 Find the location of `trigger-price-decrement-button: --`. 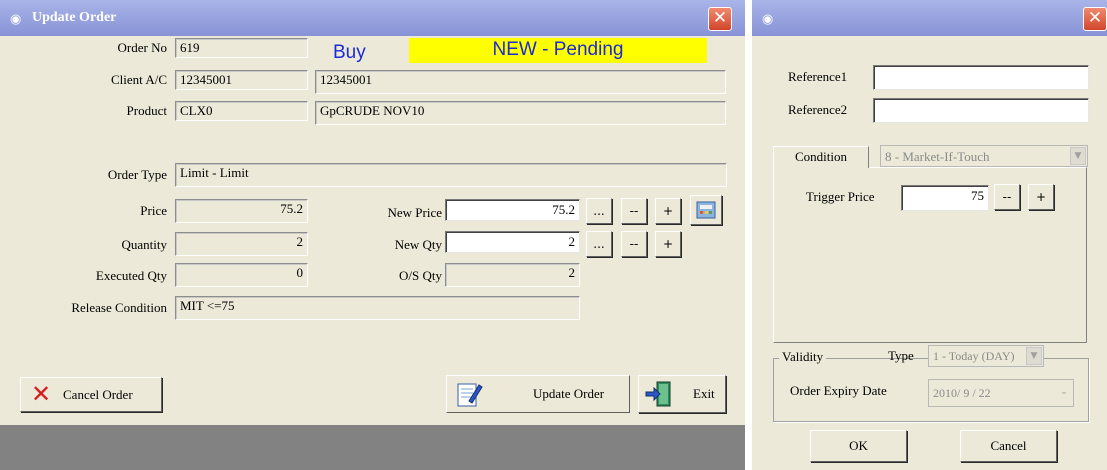

trigger-price-decrement-button: -- is located at coordinates (1007, 197).